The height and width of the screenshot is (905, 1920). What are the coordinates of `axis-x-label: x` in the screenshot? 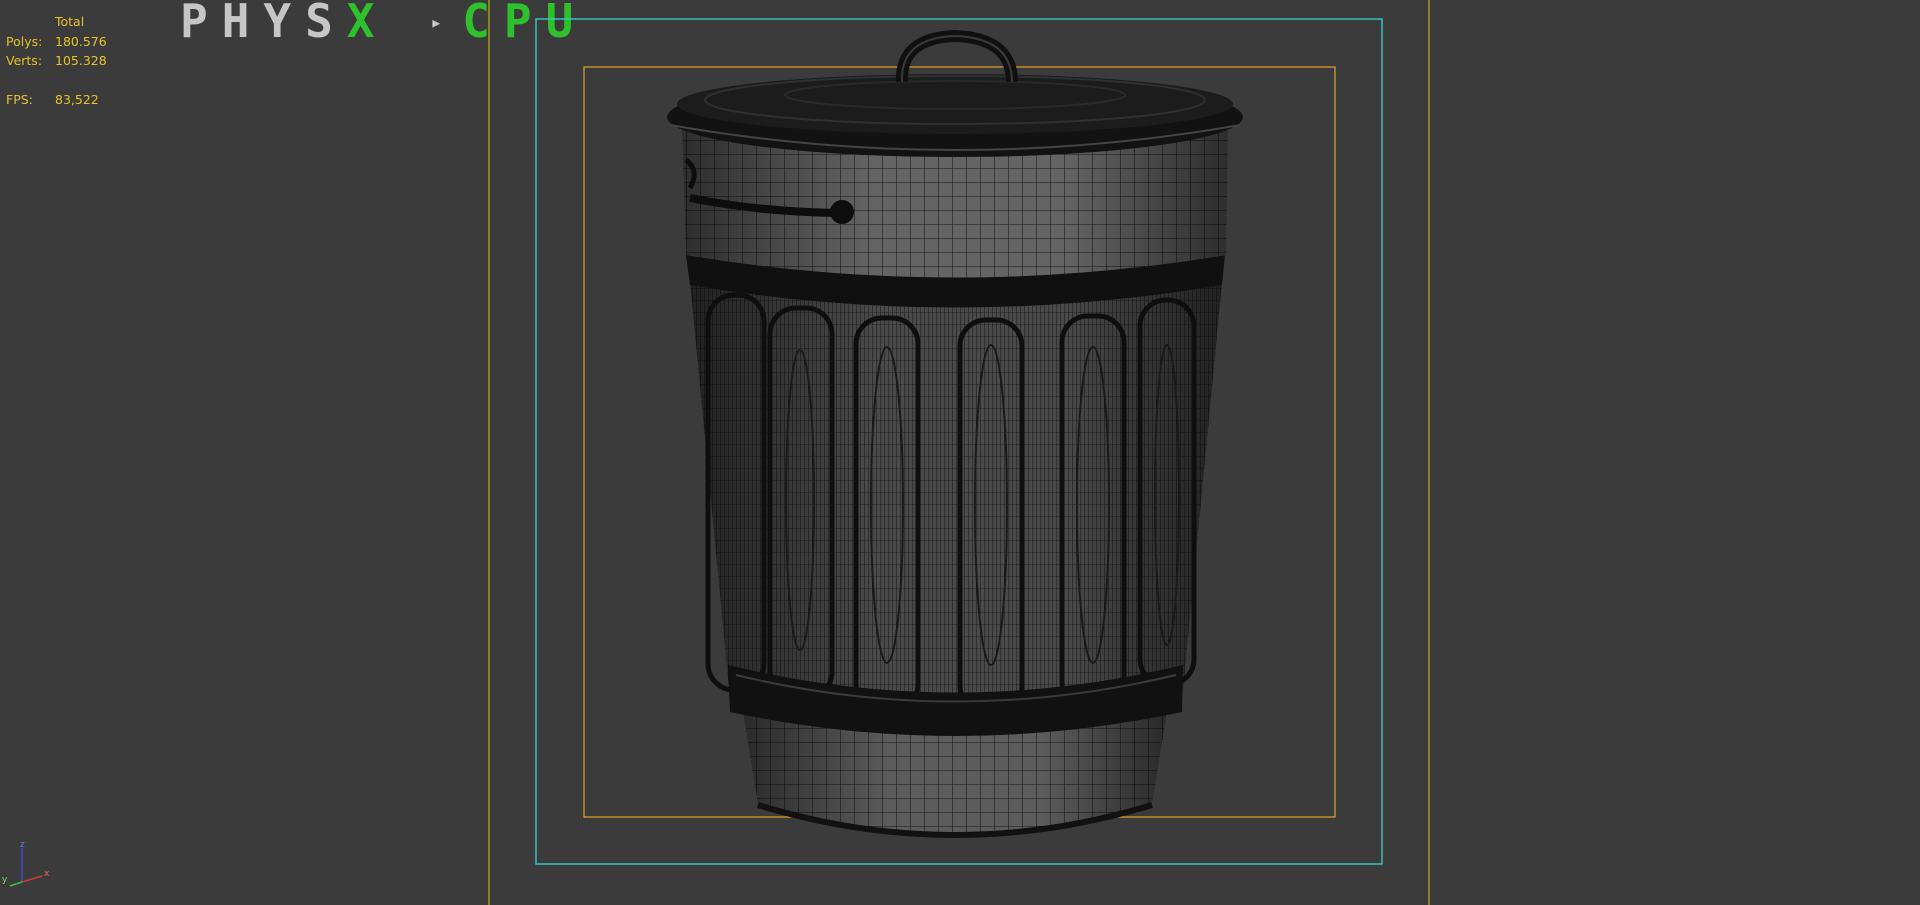 It's located at (47, 874).